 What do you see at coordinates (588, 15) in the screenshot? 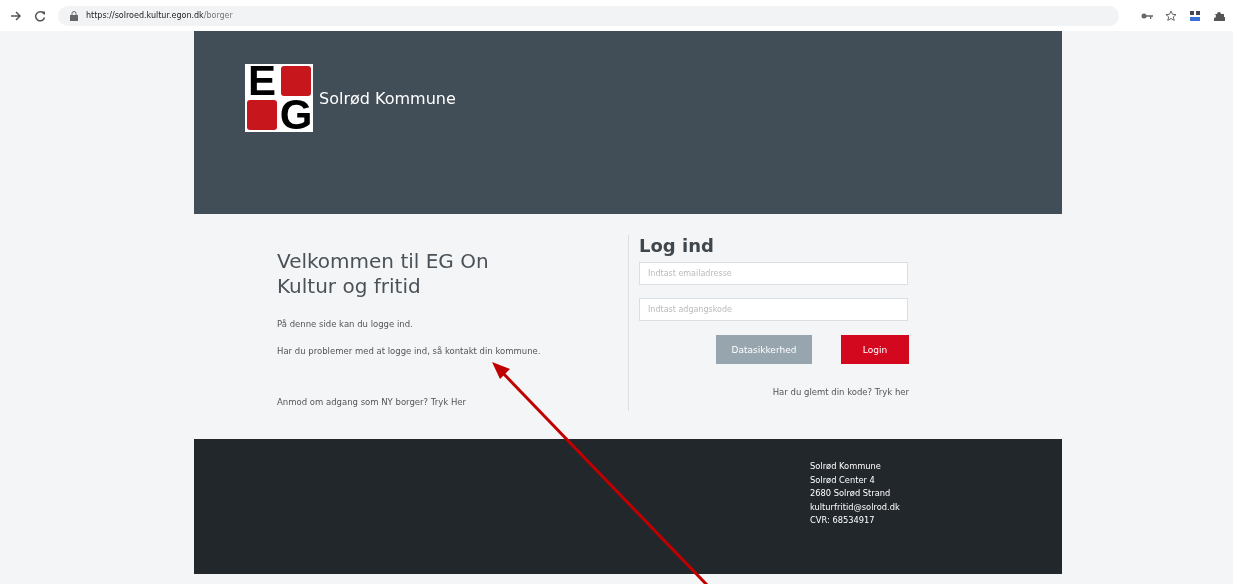
I see `address-bar: https://solroed.kultur.egon.dk/borger` at bounding box center [588, 15].